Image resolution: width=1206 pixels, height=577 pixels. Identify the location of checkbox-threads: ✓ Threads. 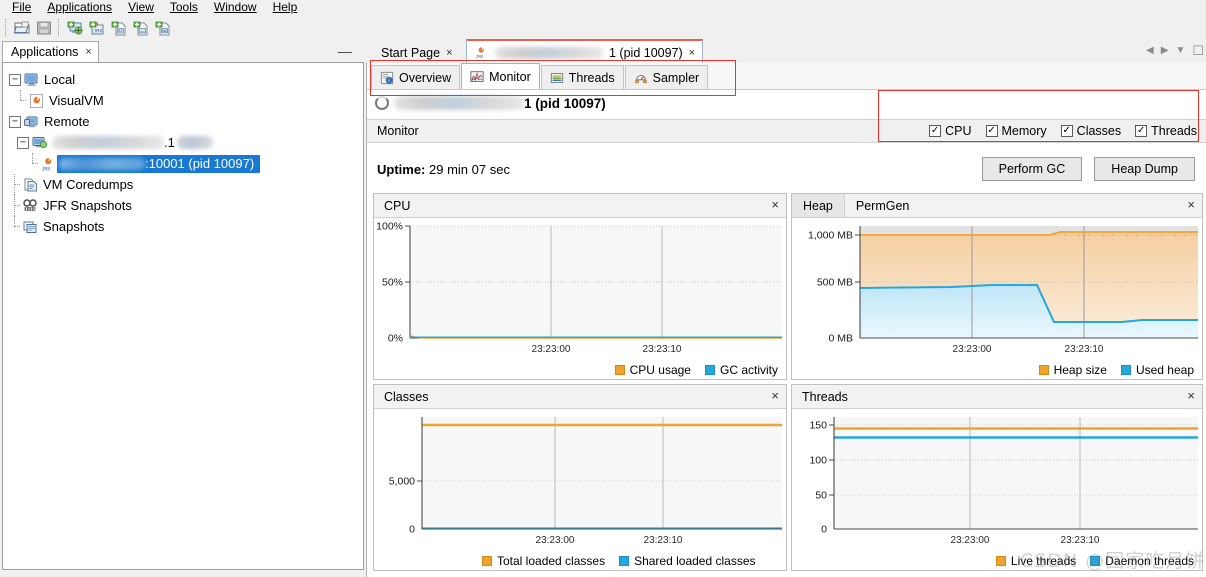
(1166, 131).